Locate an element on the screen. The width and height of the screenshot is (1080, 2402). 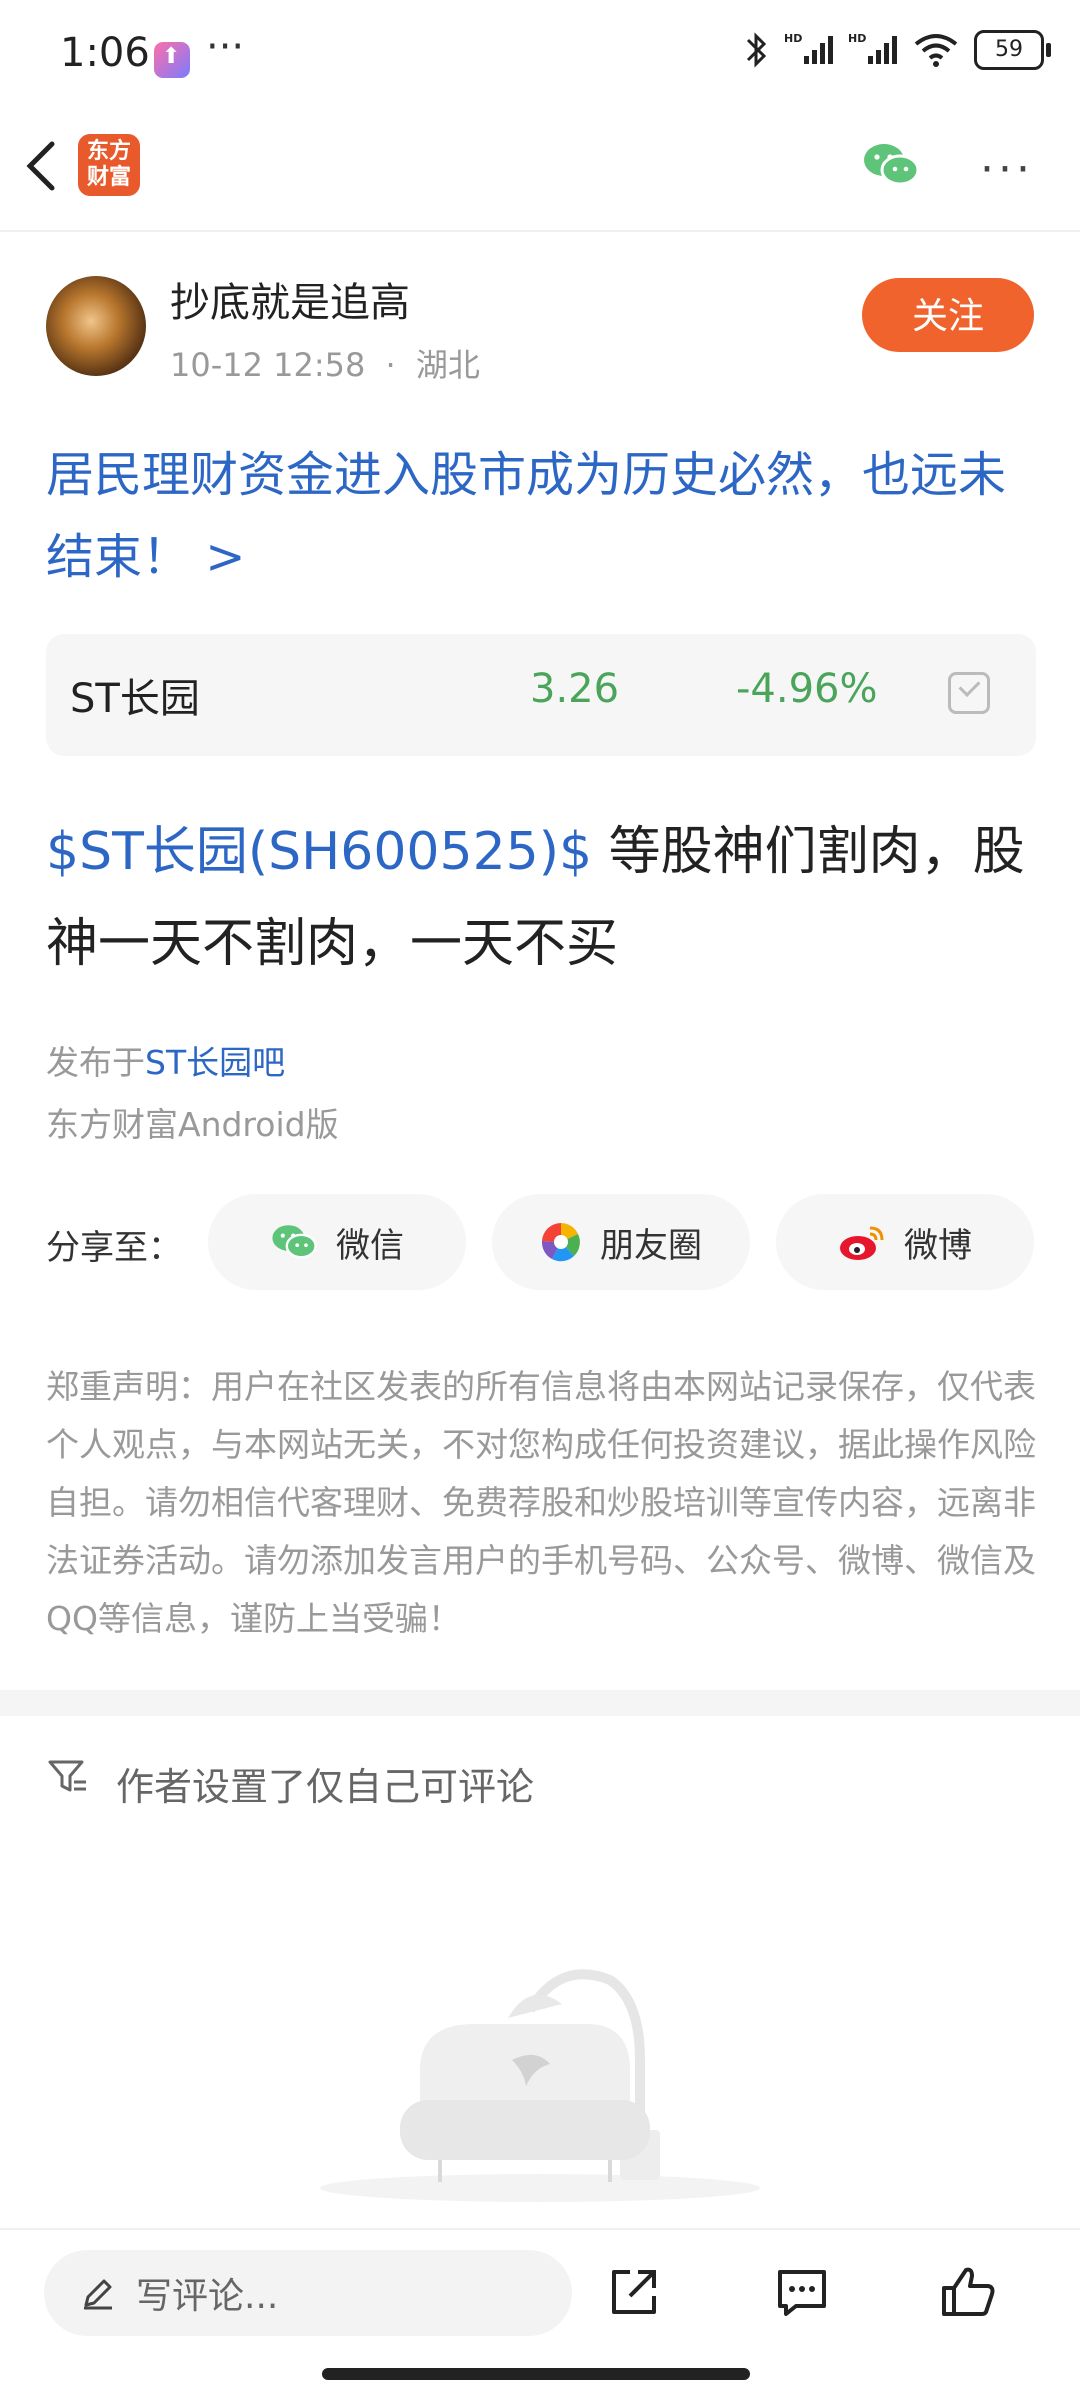
client-info: 东方财富Android版 is located at coordinates (192, 1124).